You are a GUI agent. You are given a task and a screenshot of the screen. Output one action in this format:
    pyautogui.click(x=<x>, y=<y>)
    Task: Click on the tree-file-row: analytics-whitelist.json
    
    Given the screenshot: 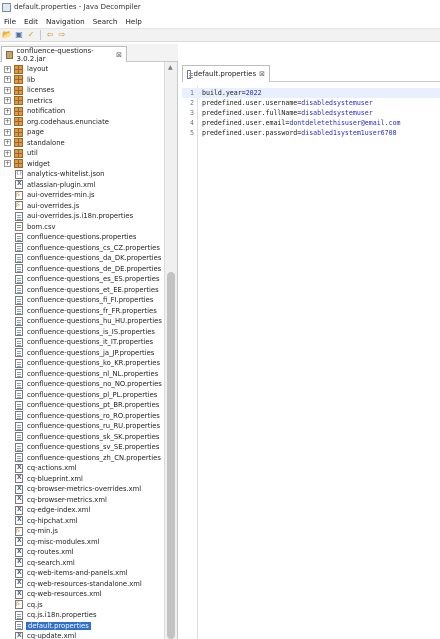 What is the action you would take?
    pyautogui.click(x=82, y=174)
    